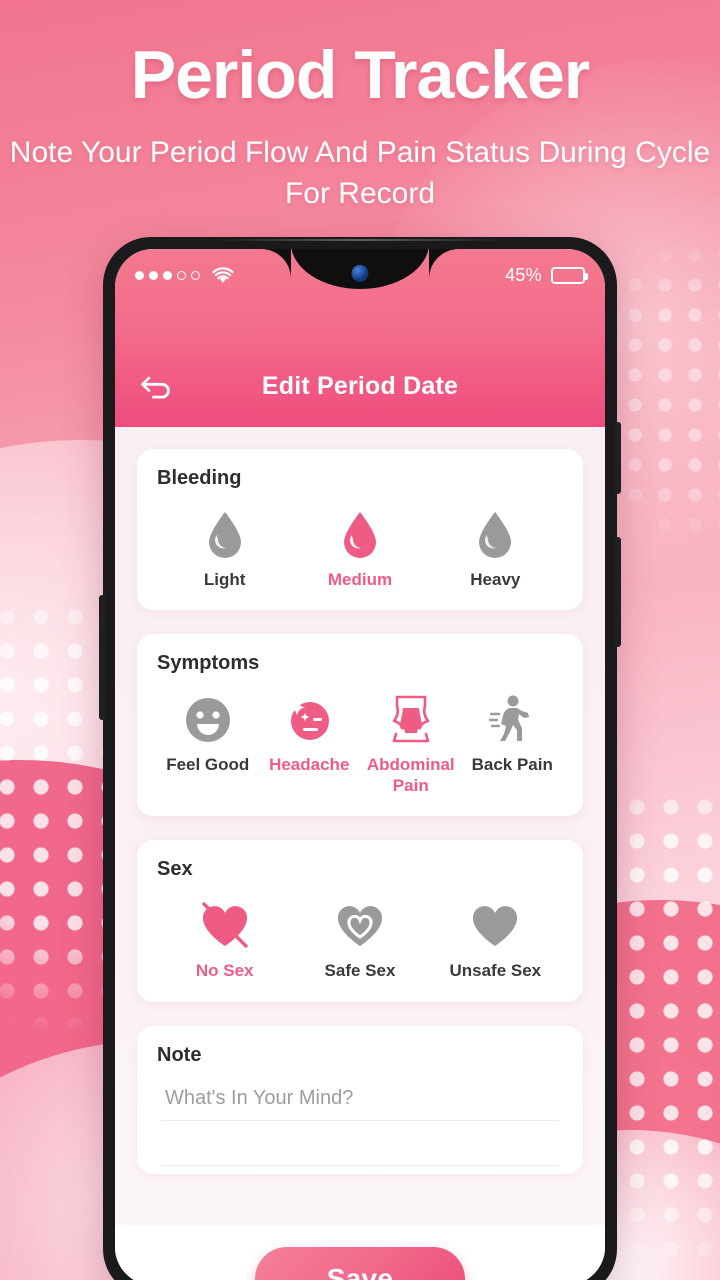 The height and width of the screenshot is (1280, 720). What do you see at coordinates (360, 75) in the screenshot?
I see `promo-title: Period Tracker` at bounding box center [360, 75].